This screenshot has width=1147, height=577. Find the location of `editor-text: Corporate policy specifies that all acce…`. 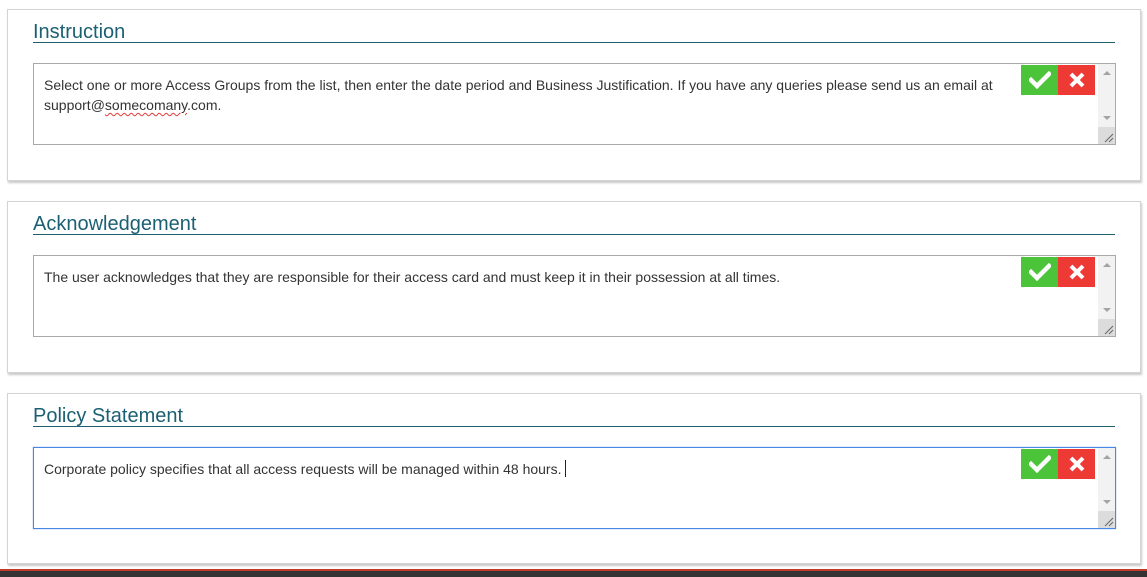

editor-text: Corporate policy specifies that all acce… is located at coordinates (526, 469).